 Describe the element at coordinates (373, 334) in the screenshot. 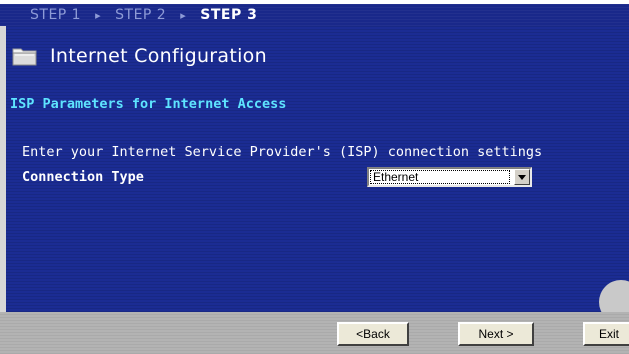

I see `back-button: <Back` at that location.